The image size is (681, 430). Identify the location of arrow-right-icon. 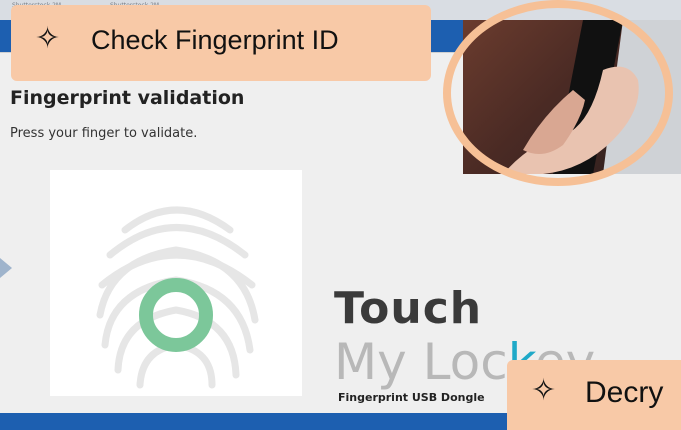
(6, 268).